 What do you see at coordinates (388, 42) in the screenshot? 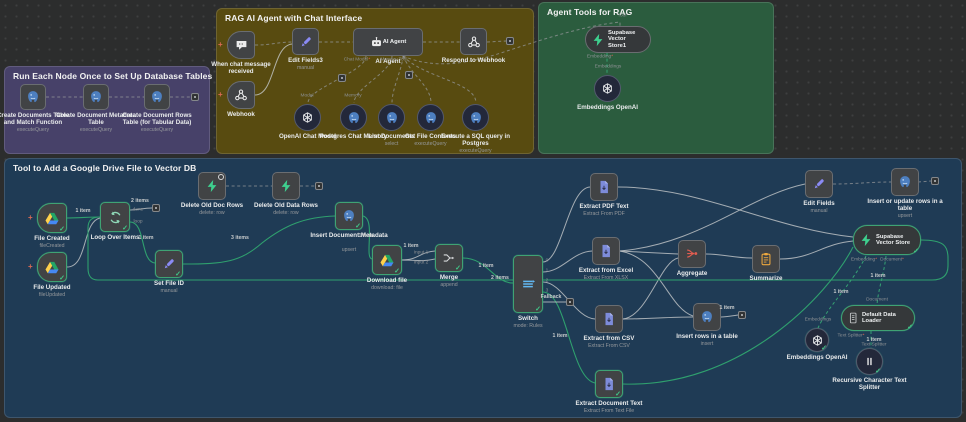
I see `ai-agent: AI Agent` at bounding box center [388, 42].